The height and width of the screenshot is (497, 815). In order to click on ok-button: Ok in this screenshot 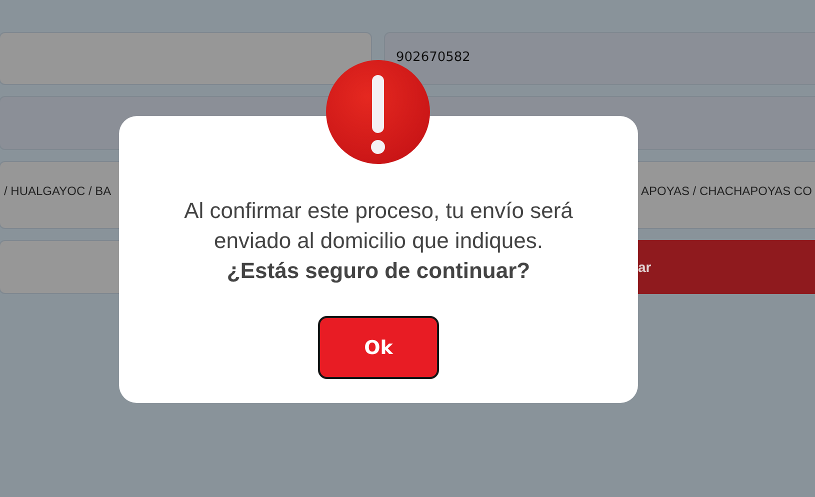, I will do `click(378, 347)`.